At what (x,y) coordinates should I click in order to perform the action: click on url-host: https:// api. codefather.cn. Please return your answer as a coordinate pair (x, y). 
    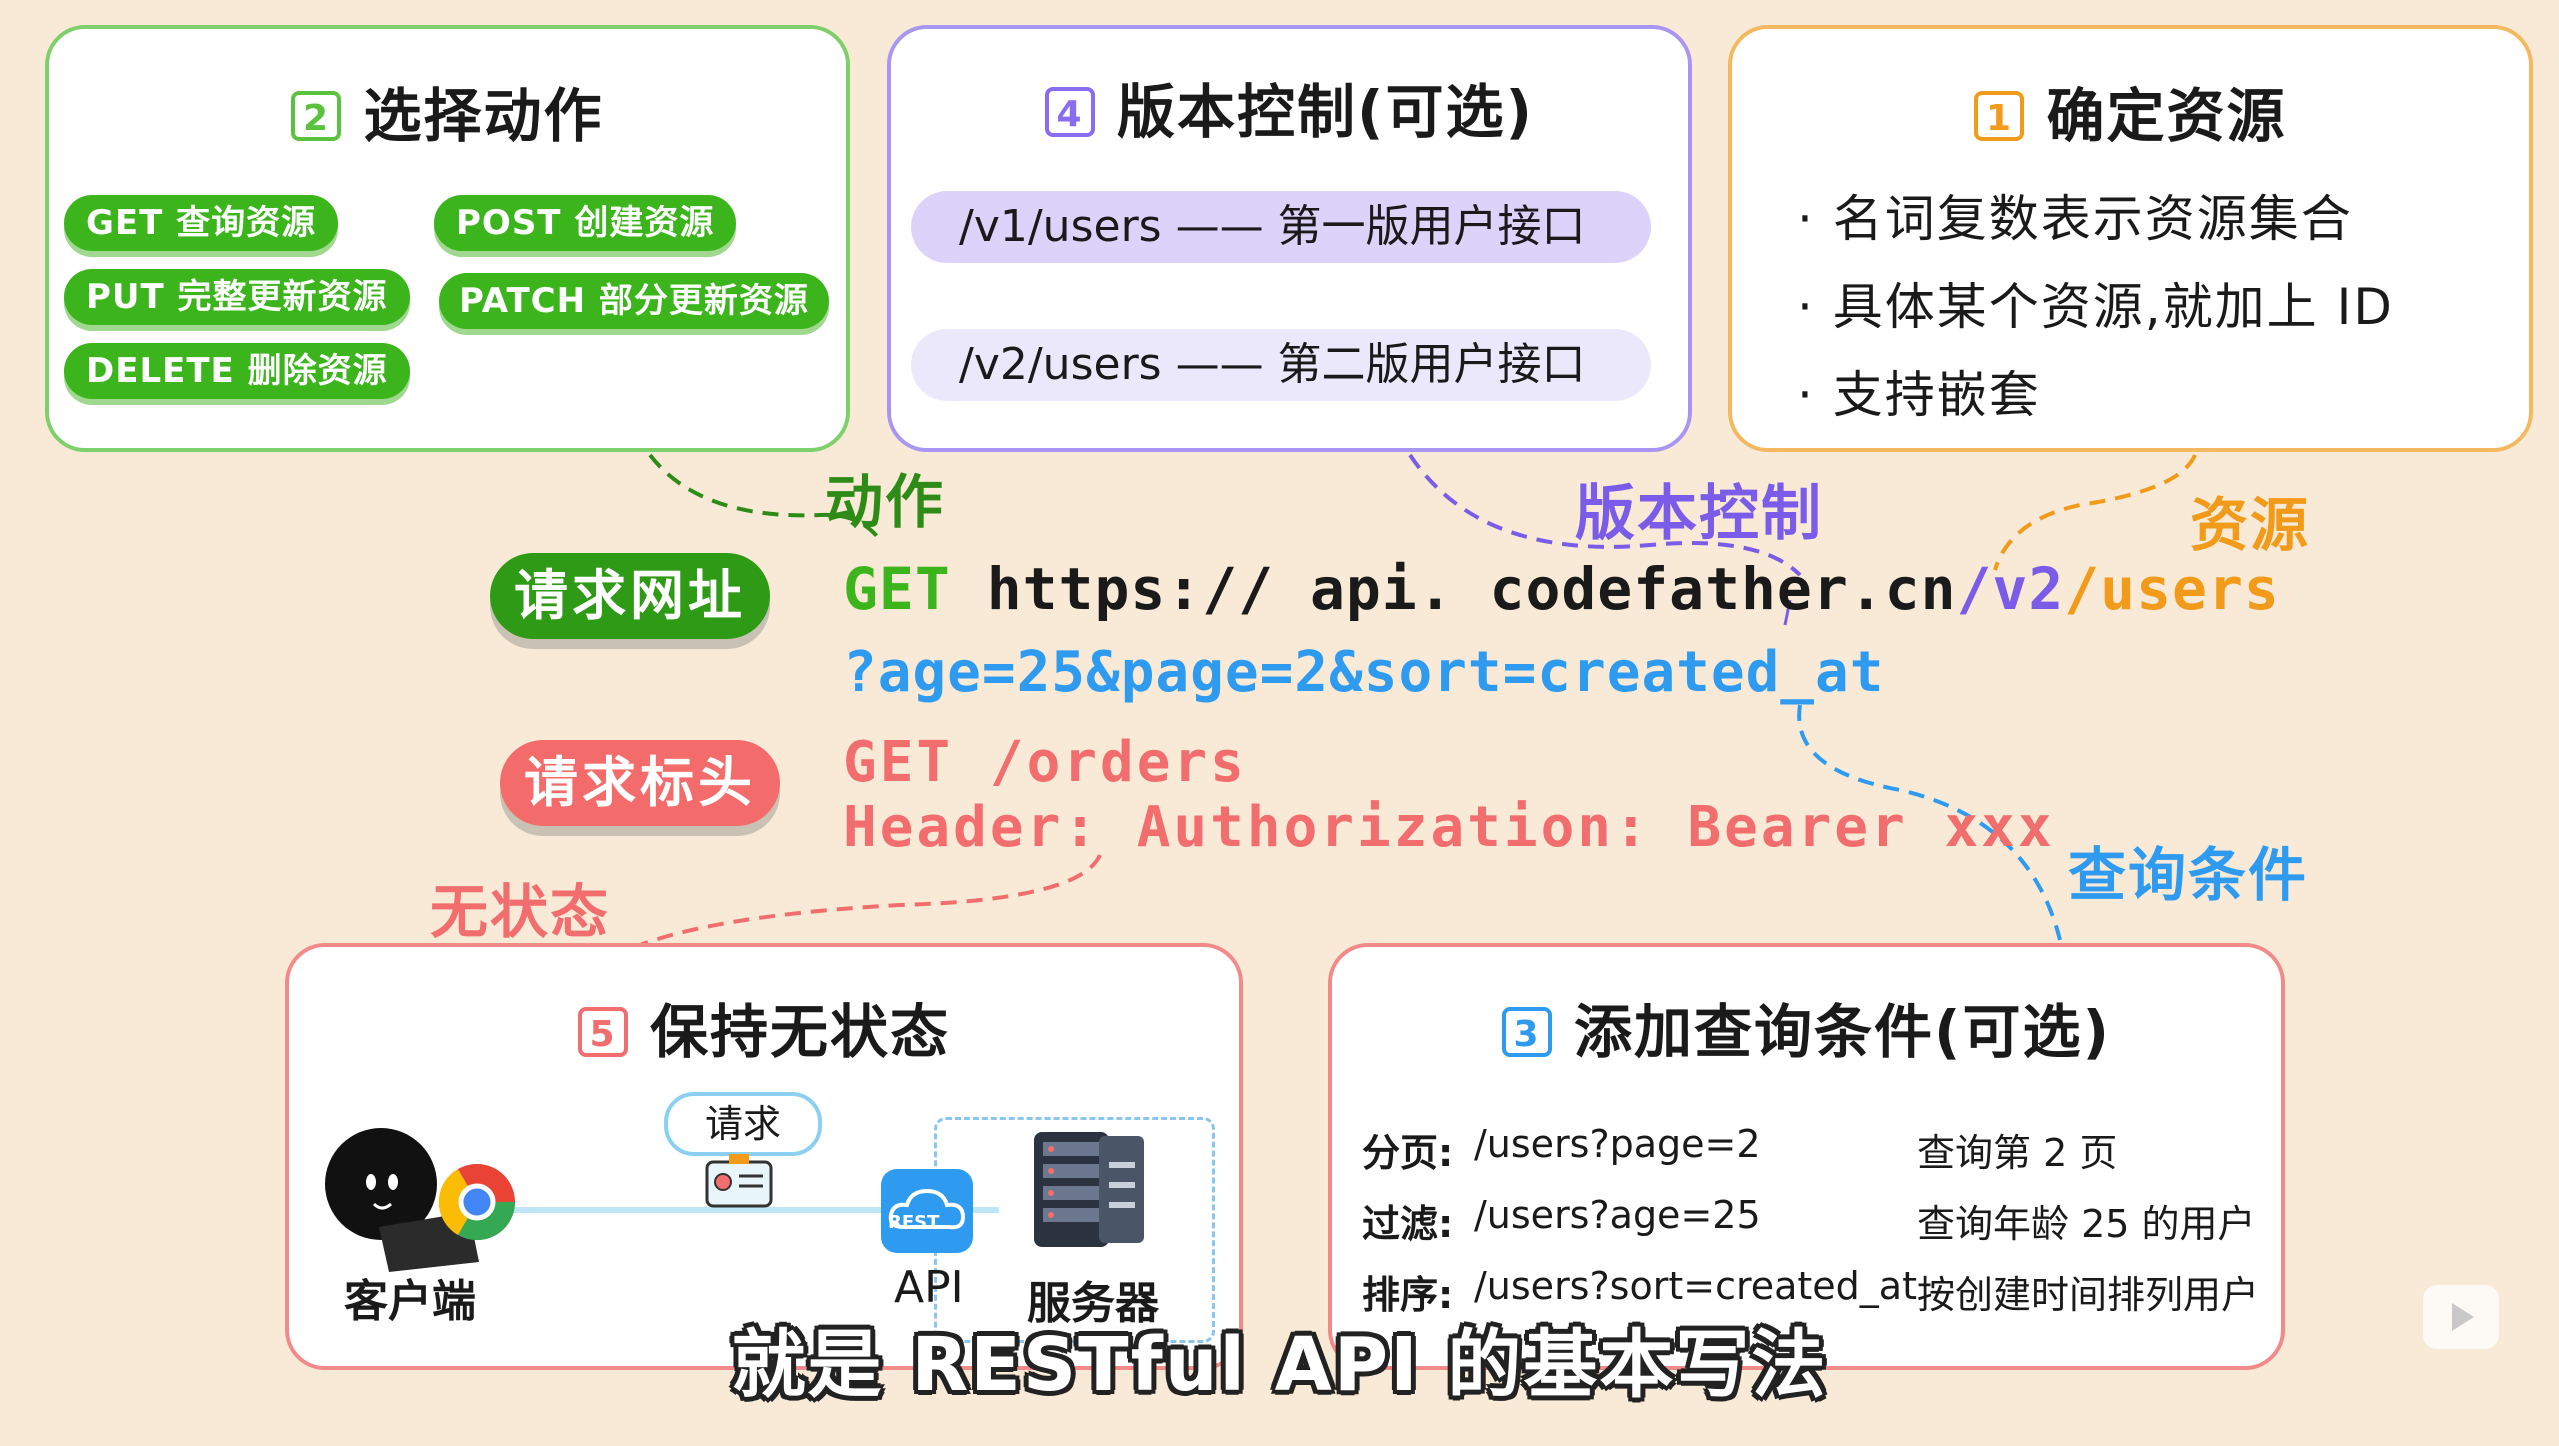
    Looking at the image, I should click on (1471, 589).